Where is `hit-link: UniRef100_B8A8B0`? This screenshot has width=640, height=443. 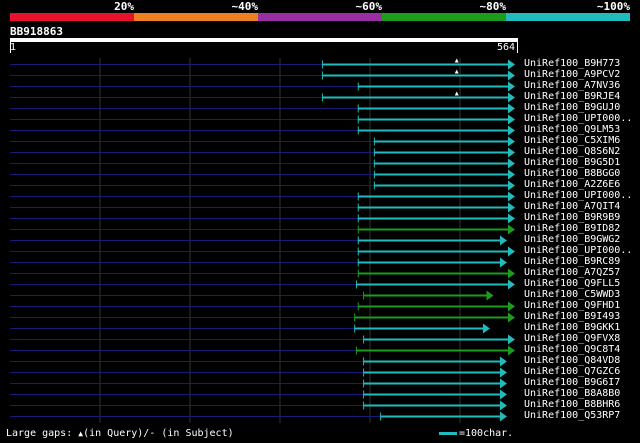
hit-link: UniRef100_B8A8B0 is located at coordinates (582, 393).